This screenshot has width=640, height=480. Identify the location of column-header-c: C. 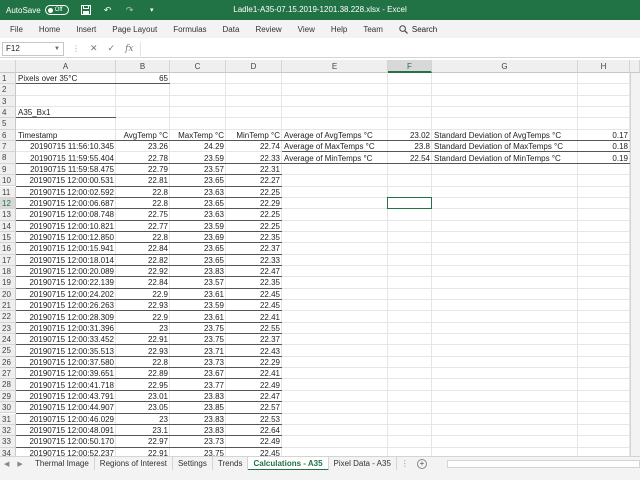
(198, 66).